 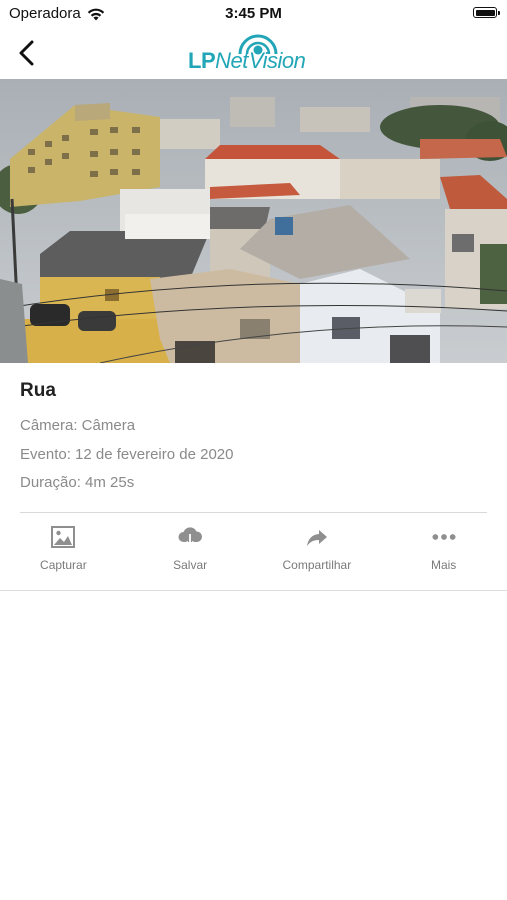 I want to click on action-bar: Capturar Salvar Compartilhar Mais, so click(x=253, y=553).